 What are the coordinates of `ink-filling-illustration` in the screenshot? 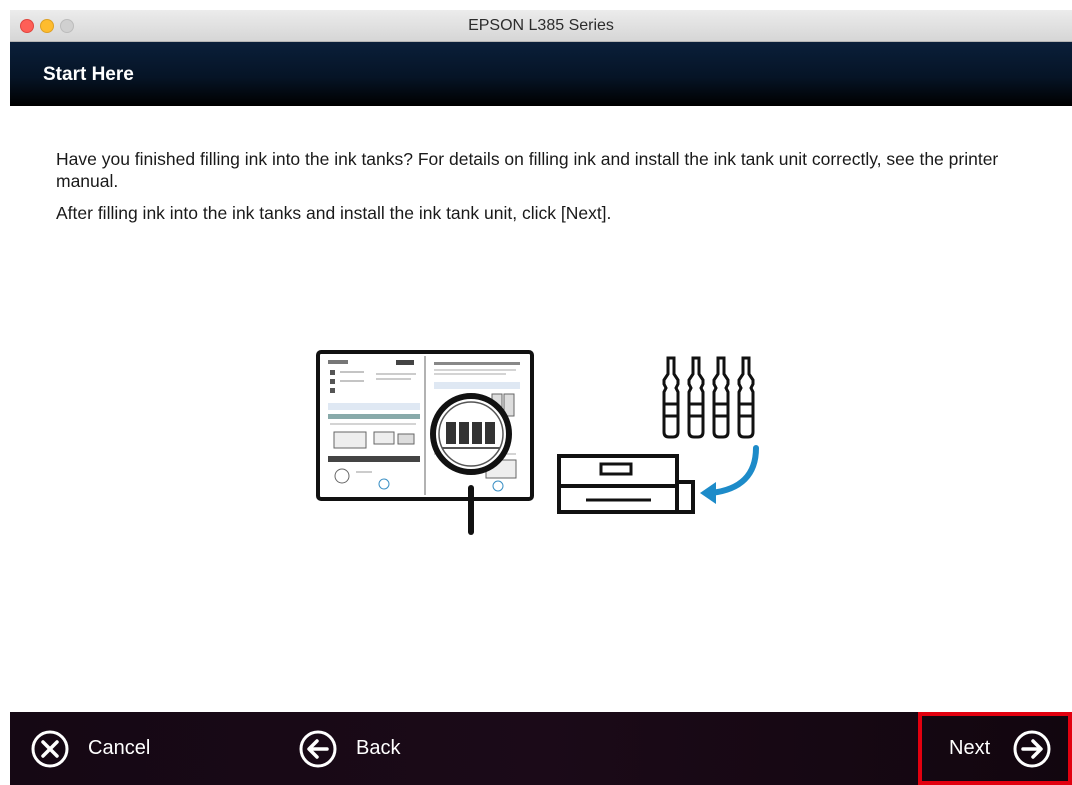 It's located at (551, 445).